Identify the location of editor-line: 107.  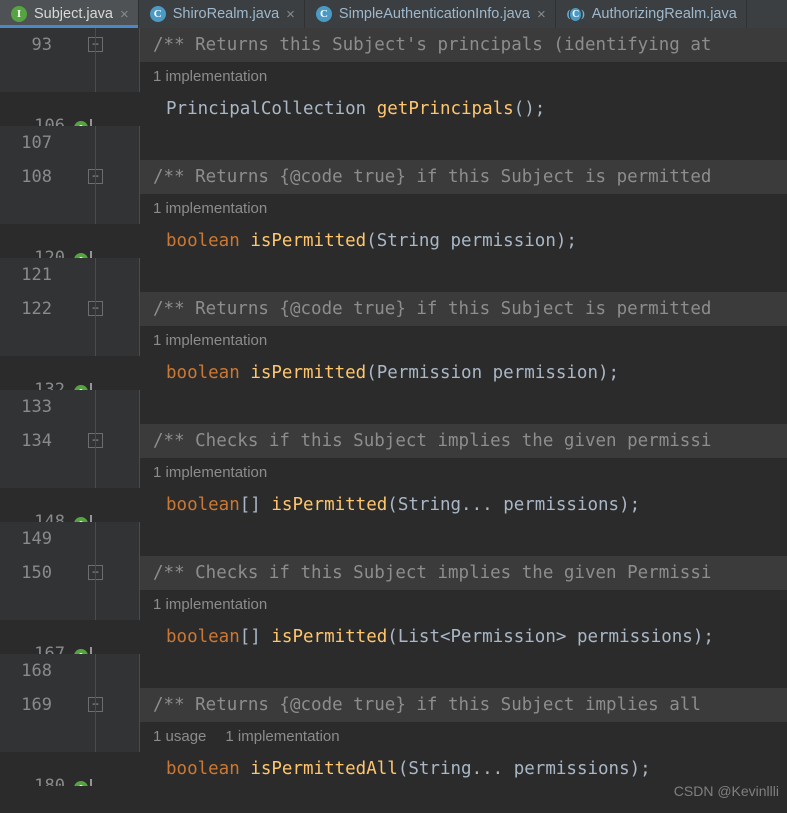
(393, 143).